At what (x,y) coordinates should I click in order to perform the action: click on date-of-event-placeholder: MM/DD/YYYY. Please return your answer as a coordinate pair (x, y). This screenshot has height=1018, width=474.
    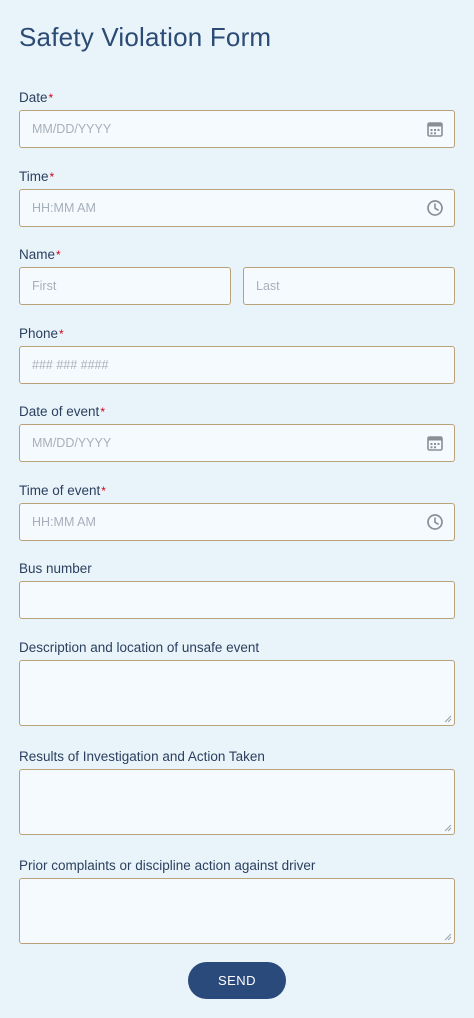
    Looking at the image, I should click on (72, 443).